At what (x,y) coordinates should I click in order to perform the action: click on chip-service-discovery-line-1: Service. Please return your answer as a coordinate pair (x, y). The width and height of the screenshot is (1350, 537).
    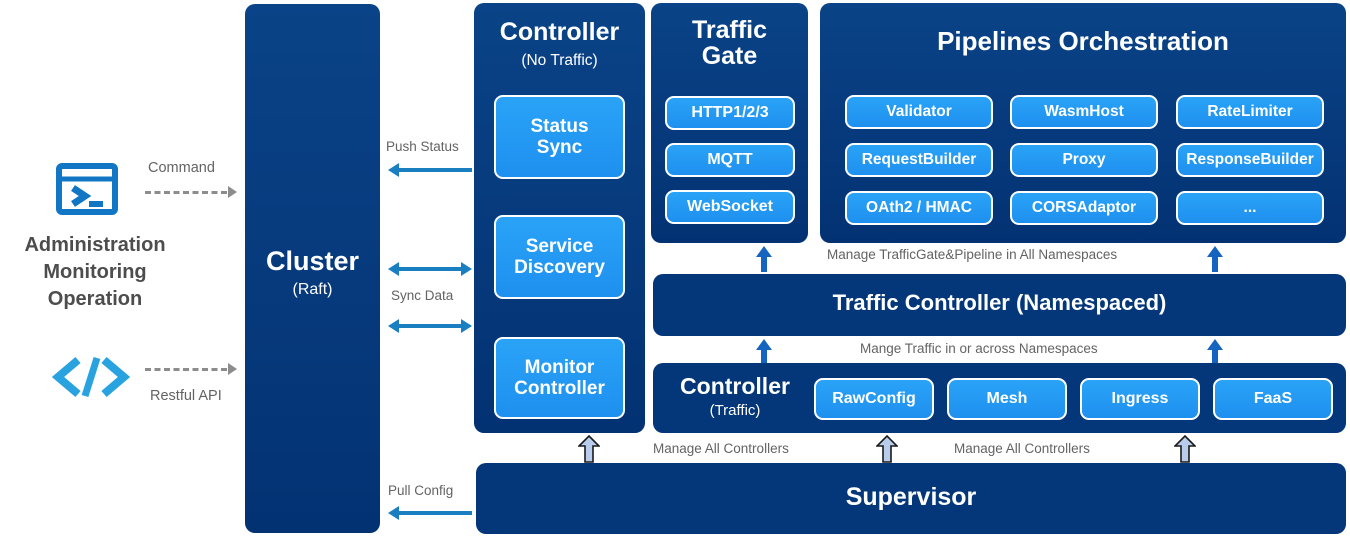
    Looking at the image, I should click on (559, 246).